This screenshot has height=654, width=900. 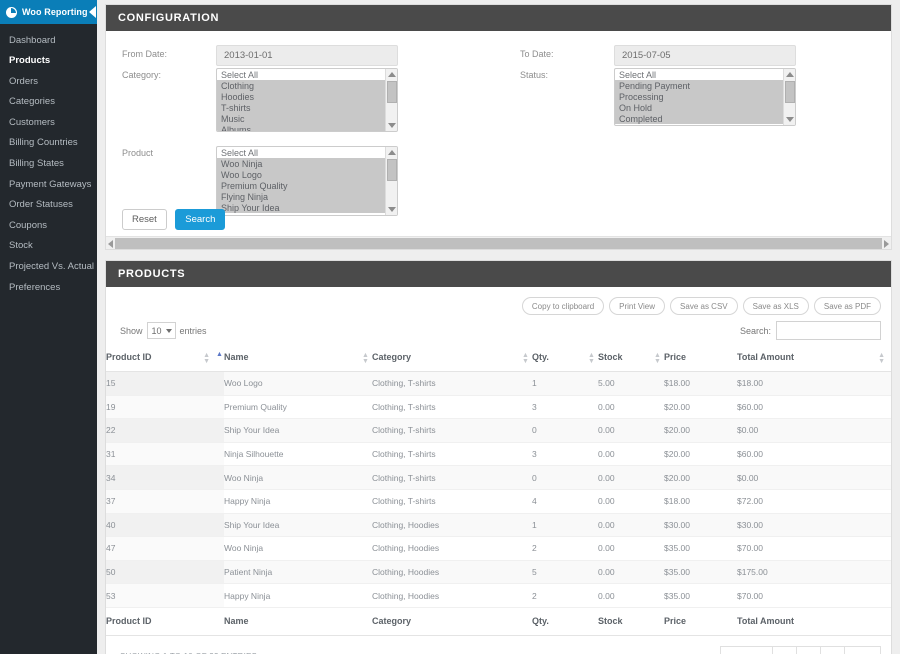 I want to click on copy-to-clipboard-button: Copy to clipboard, so click(x=563, y=306).